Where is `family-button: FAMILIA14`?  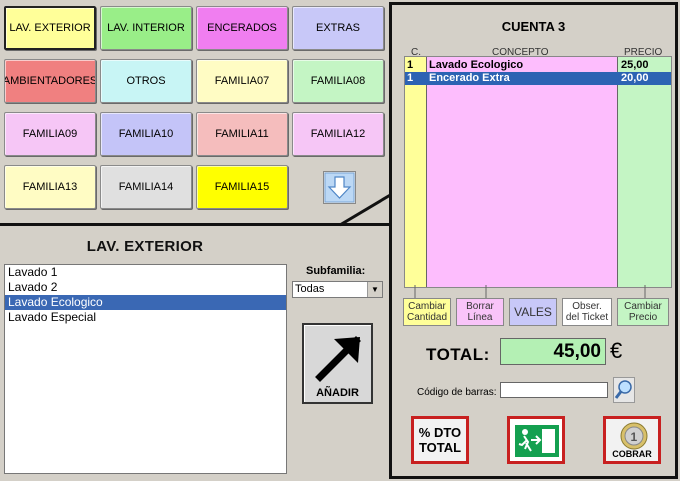
family-button: FAMILIA14 is located at coordinates (146, 187).